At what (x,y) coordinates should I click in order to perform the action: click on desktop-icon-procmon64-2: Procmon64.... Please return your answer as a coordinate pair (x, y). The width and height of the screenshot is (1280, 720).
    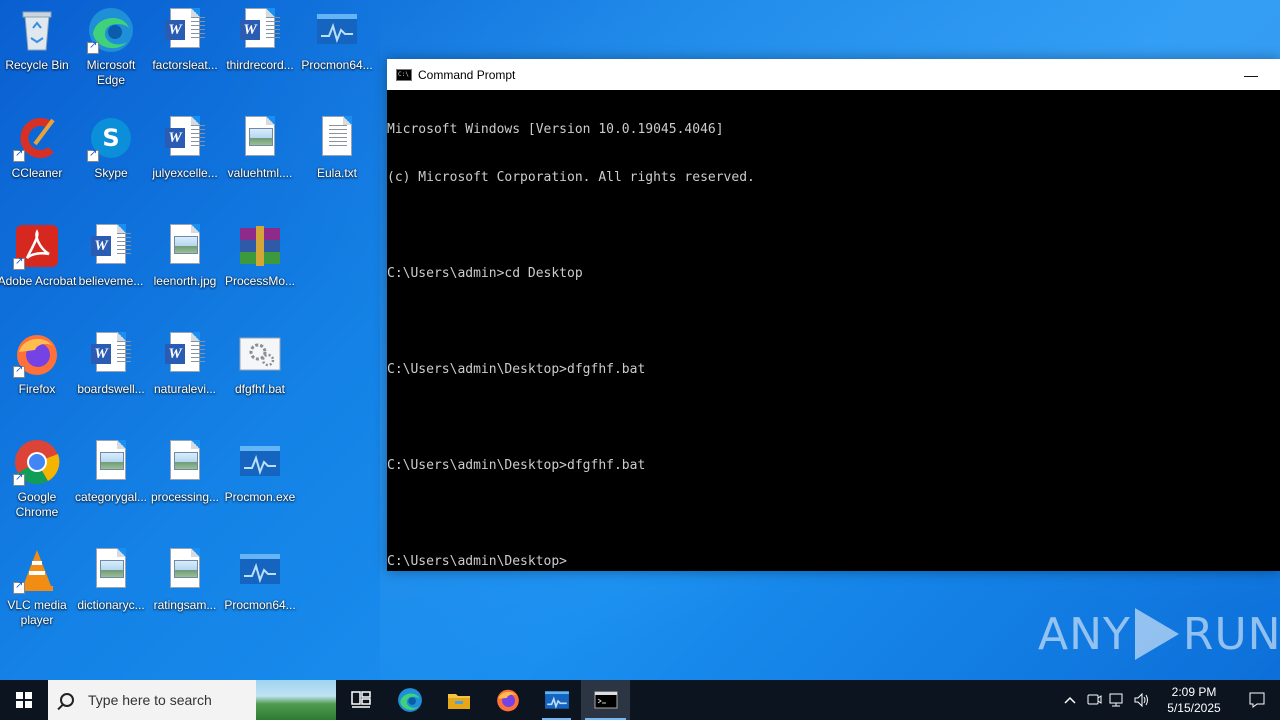
    Looking at the image, I should click on (260, 590).